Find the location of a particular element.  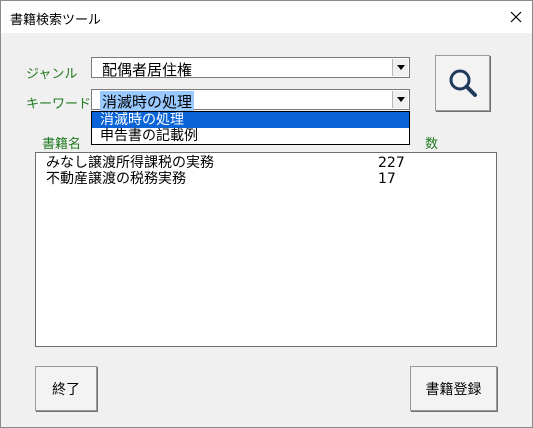

genre-label: ジャンル is located at coordinates (52, 74).